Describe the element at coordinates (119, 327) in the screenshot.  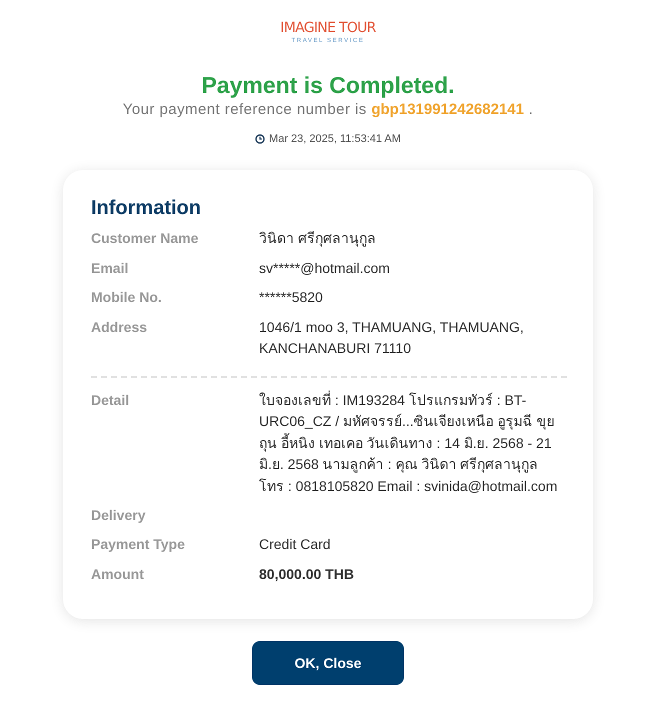
I see `field-label: Address` at that location.